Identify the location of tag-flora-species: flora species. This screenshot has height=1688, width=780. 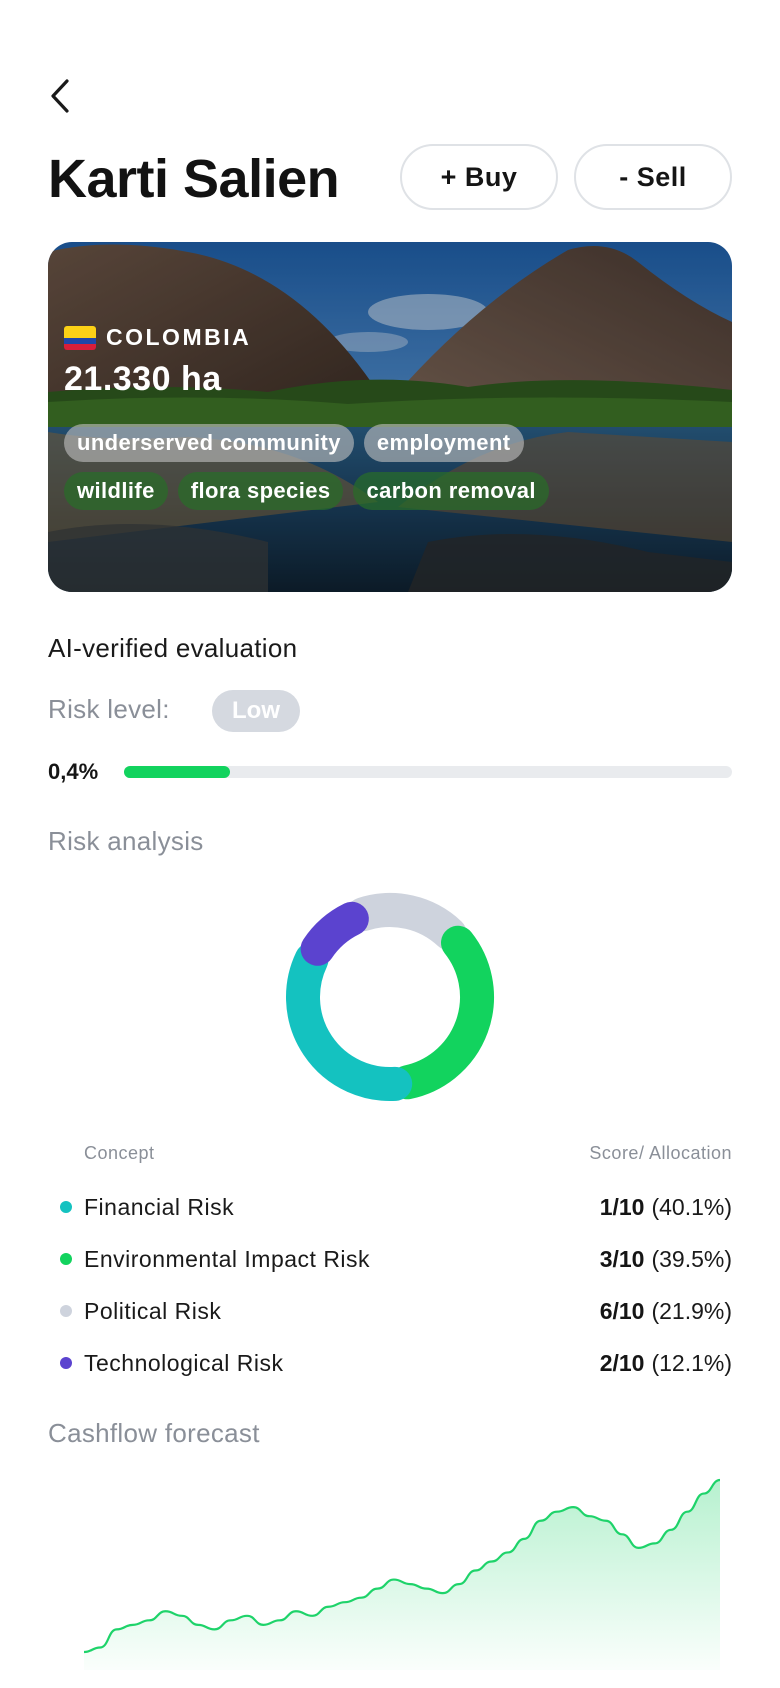
(260, 491).